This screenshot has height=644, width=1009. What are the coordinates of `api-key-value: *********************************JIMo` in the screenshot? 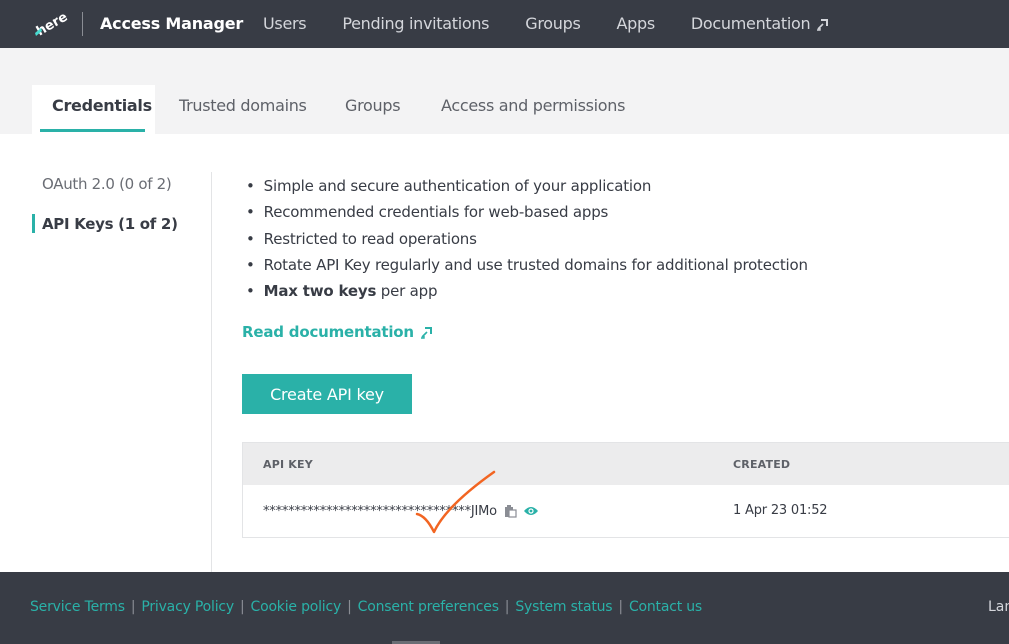 It's located at (380, 511).